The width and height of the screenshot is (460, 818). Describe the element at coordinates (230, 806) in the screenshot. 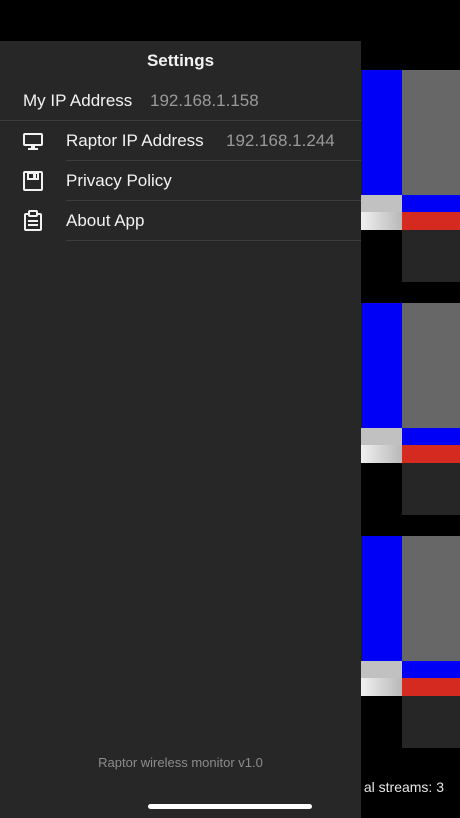

I see `home-indicator` at that location.